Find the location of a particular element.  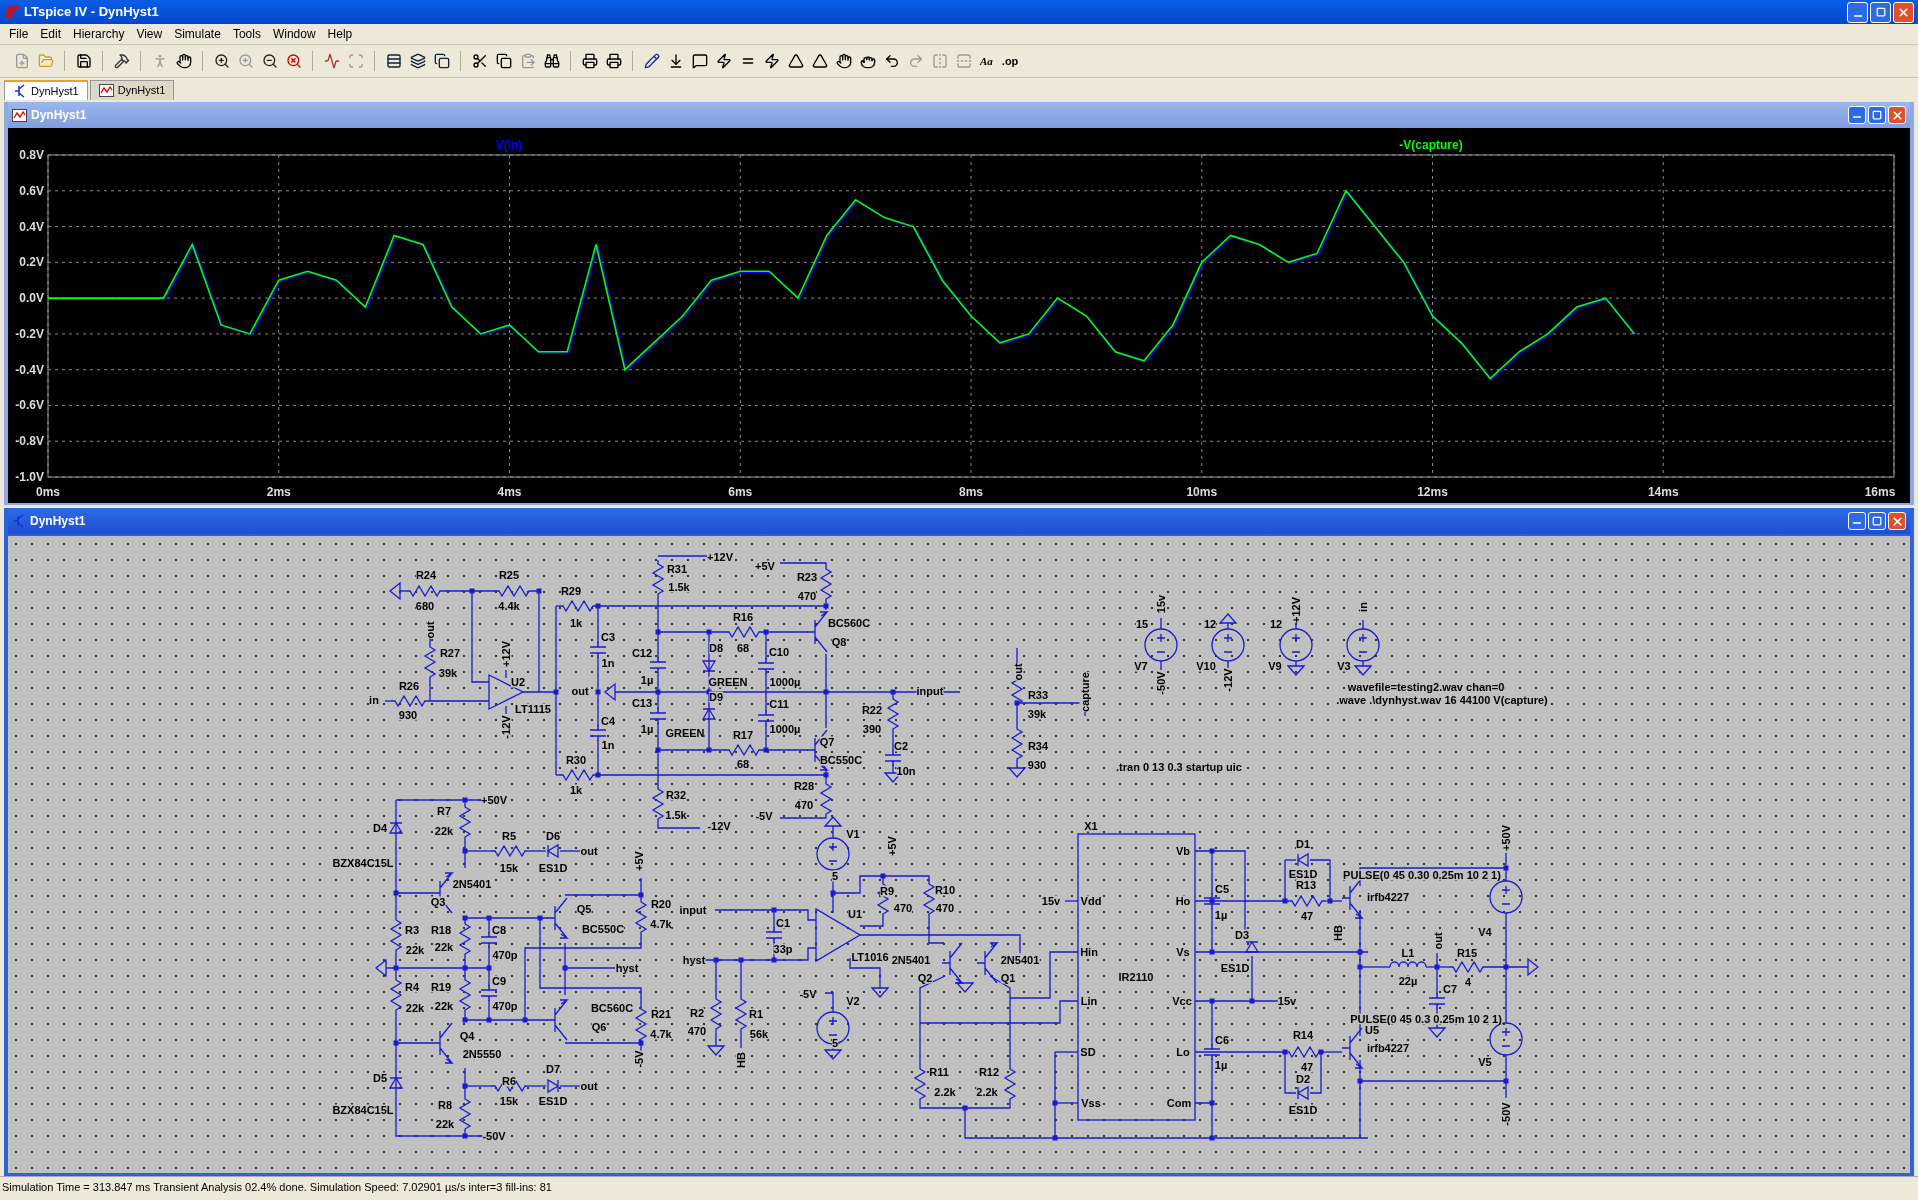

menu-item: Help is located at coordinates (340, 34).